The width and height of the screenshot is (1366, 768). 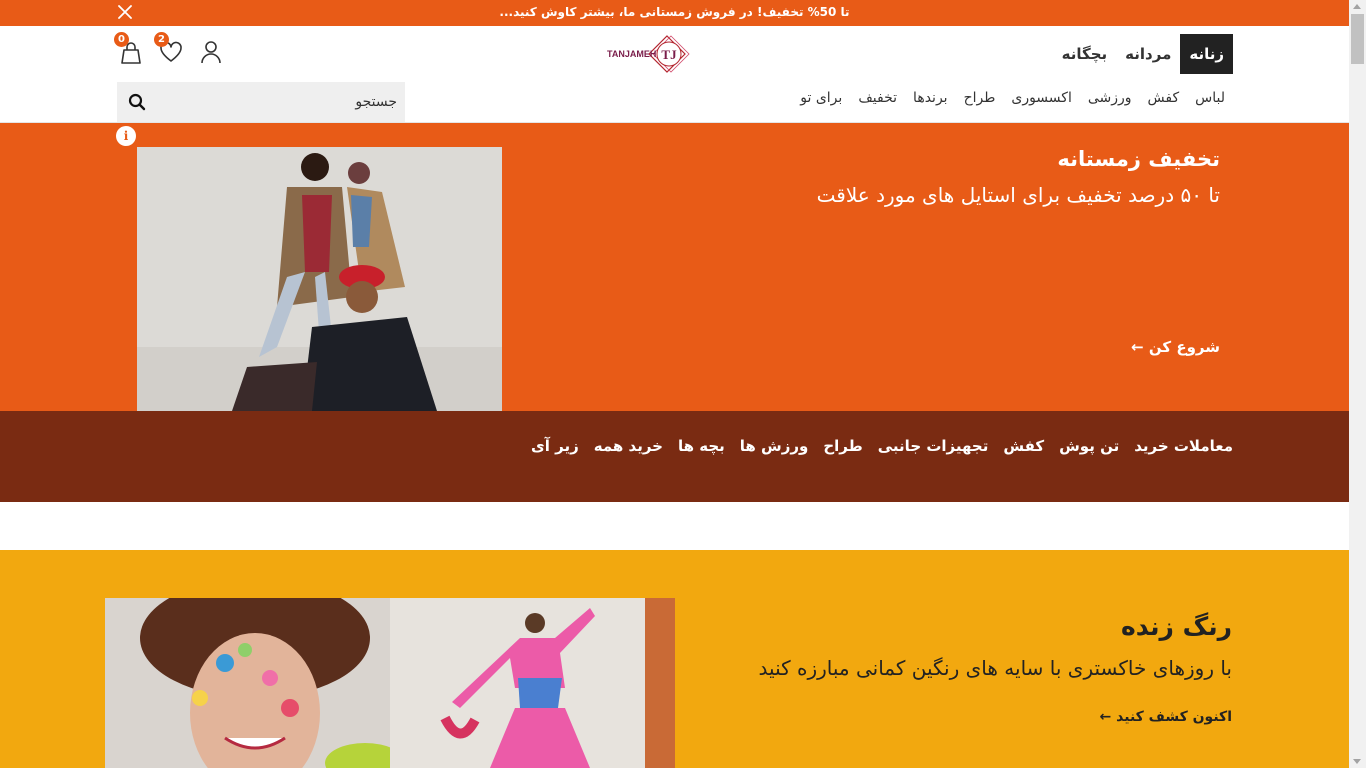 What do you see at coordinates (1357, 6) in the screenshot?
I see `scroll-up-arrow-icon` at bounding box center [1357, 6].